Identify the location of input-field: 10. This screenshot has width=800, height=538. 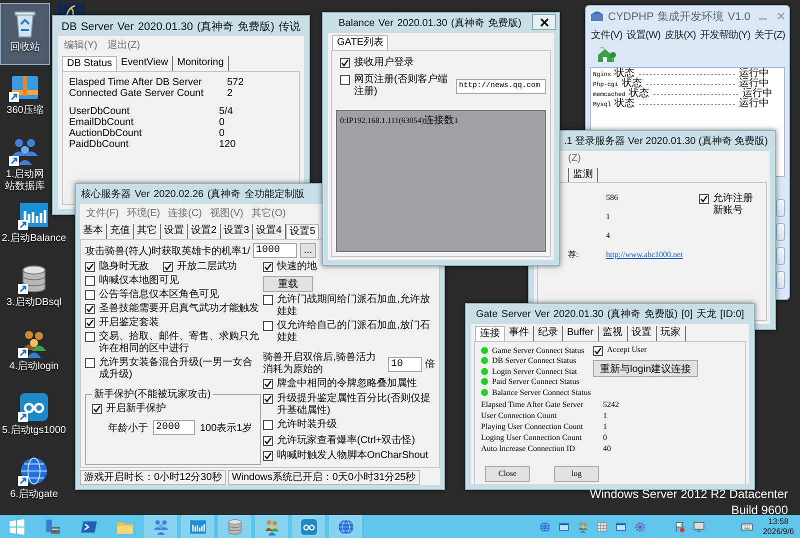
(405, 364).